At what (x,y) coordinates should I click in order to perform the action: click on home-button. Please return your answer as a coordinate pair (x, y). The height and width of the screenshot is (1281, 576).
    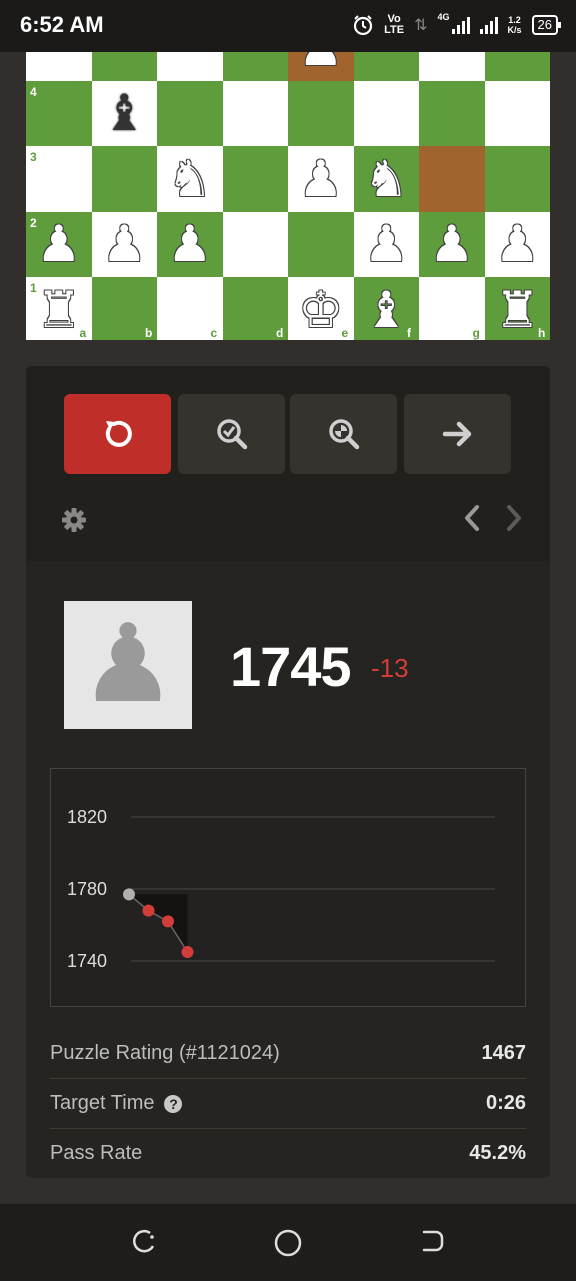
    Looking at the image, I should click on (288, 1245).